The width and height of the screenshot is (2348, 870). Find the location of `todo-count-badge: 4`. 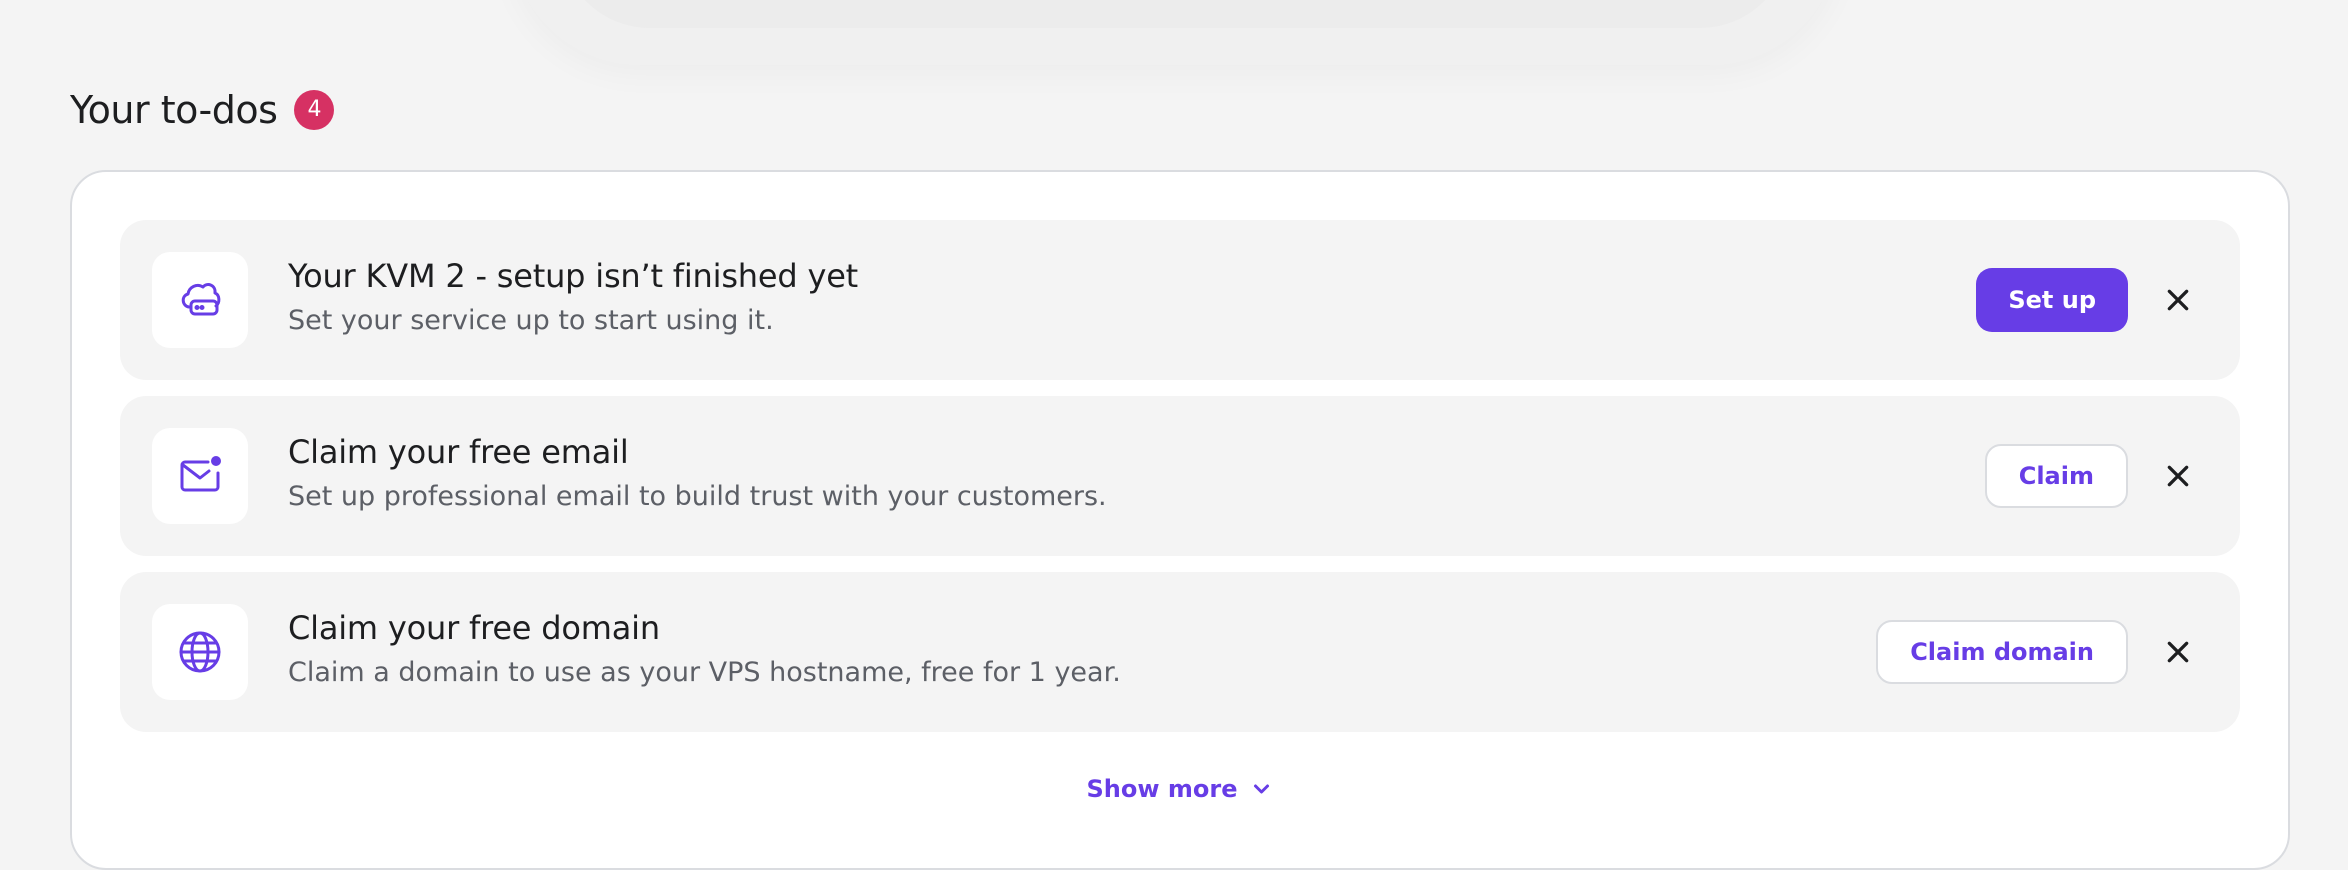

todo-count-badge: 4 is located at coordinates (314, 110).